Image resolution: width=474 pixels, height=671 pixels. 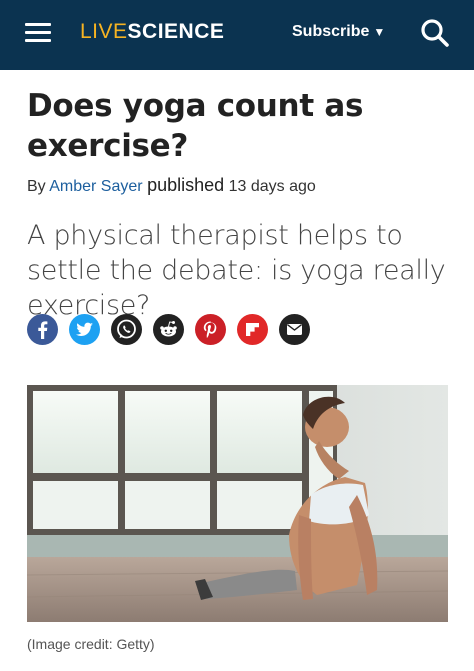 I want to click on email-icon, so click(x=294, y=329).